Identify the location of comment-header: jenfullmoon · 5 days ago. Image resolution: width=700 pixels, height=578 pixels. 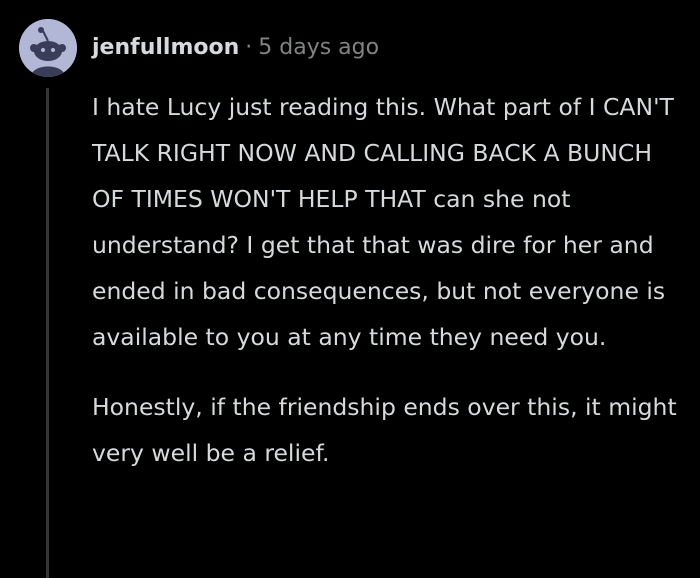
(235, 48).